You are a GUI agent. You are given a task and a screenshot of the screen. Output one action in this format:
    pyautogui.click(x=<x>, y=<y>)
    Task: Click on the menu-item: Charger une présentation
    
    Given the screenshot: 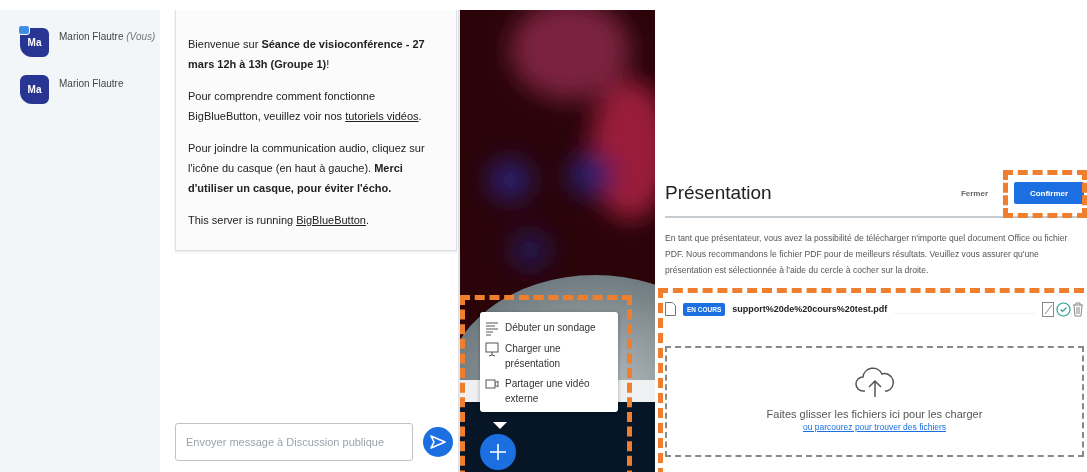 What is the action you would take?
    pyautogui.click(x=558, y=356)
    